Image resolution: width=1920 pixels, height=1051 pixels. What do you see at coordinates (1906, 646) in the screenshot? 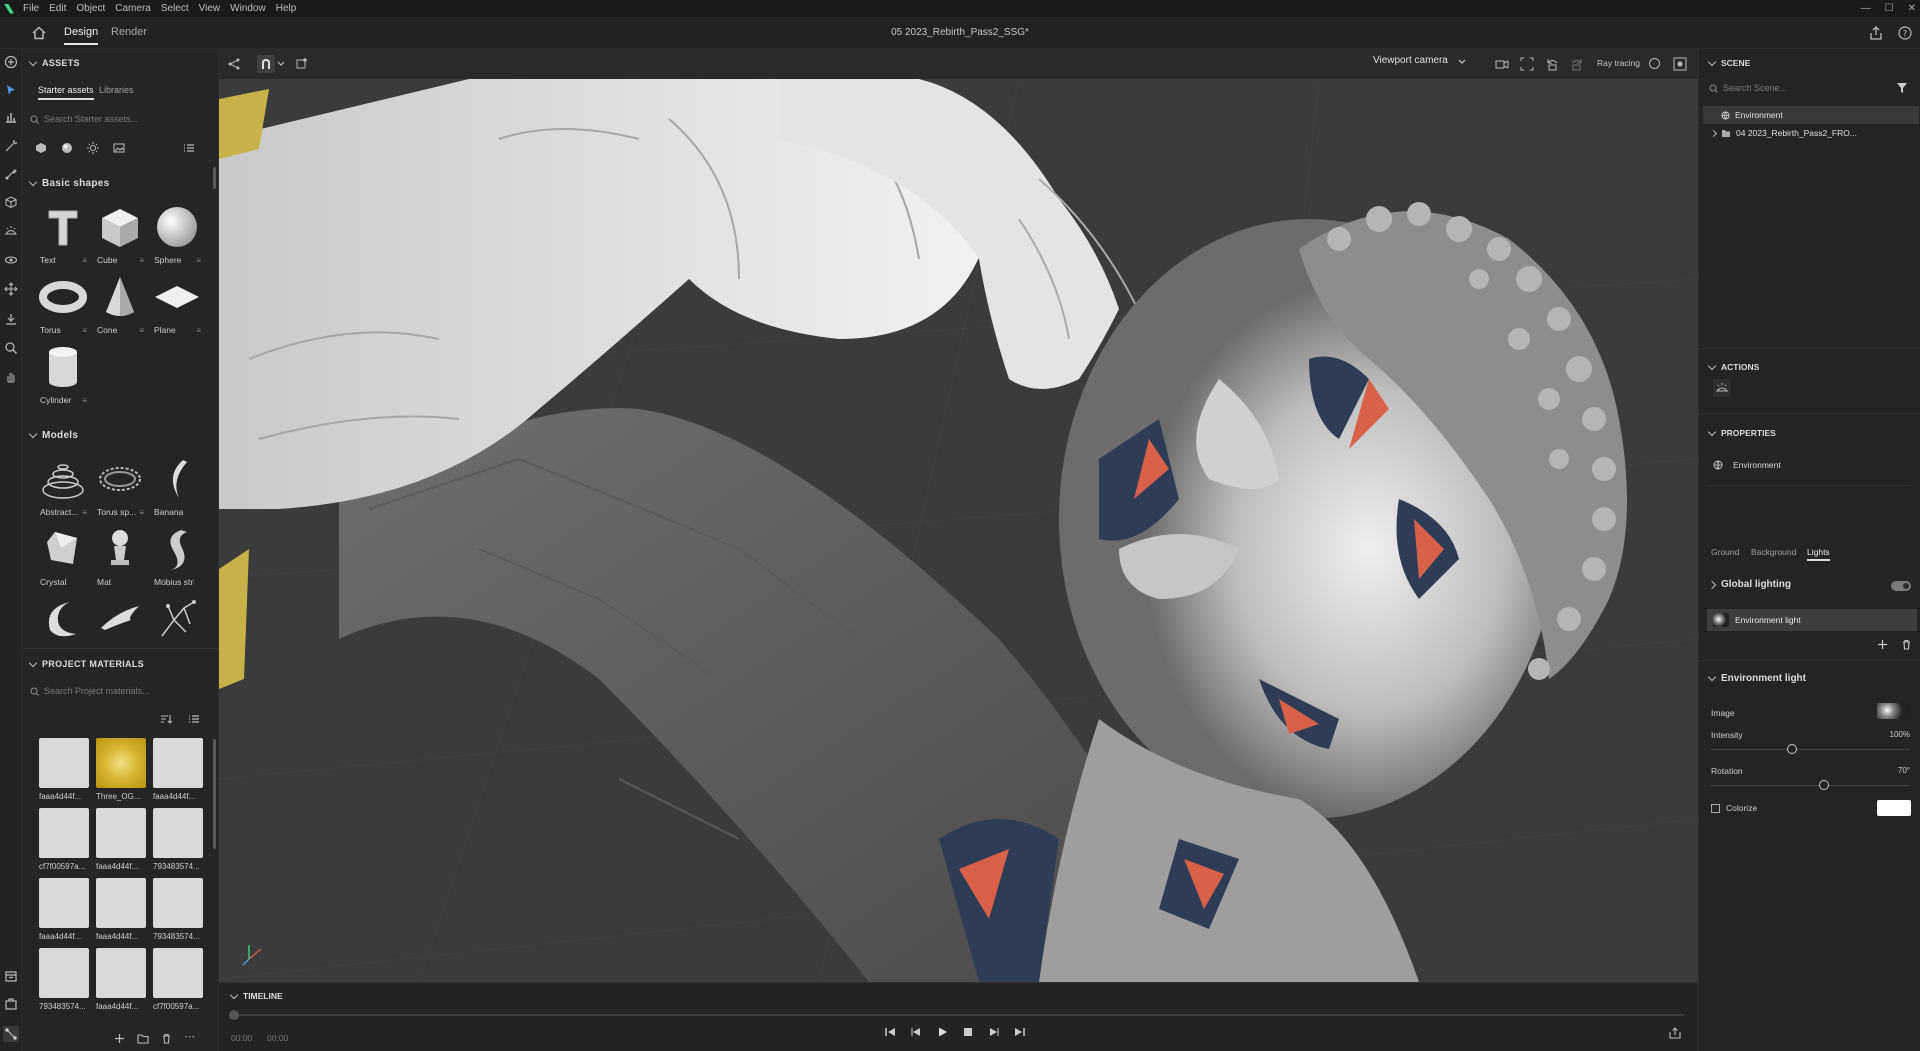
I see `delete-light-icon` at bounding box center [1906, 646].